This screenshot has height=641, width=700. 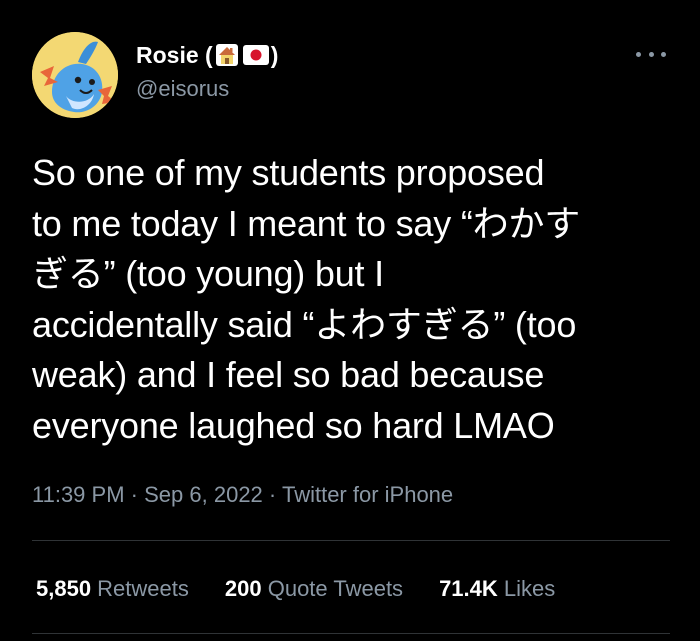 I want to click on display-name-prefix: Rosie (, so click(x=174, y=55).